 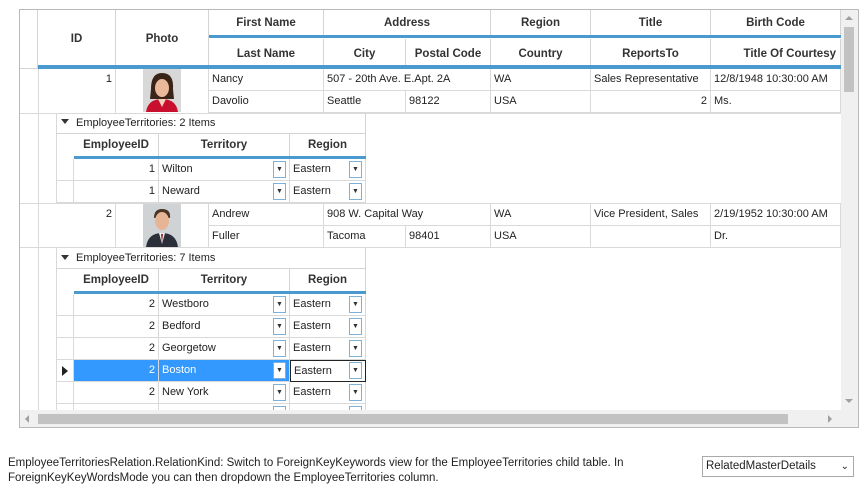 What do you see at coordinates (224, 393) in the screenshot?
I see `child-cell-territory: New York` at bounding box center [224, 393].